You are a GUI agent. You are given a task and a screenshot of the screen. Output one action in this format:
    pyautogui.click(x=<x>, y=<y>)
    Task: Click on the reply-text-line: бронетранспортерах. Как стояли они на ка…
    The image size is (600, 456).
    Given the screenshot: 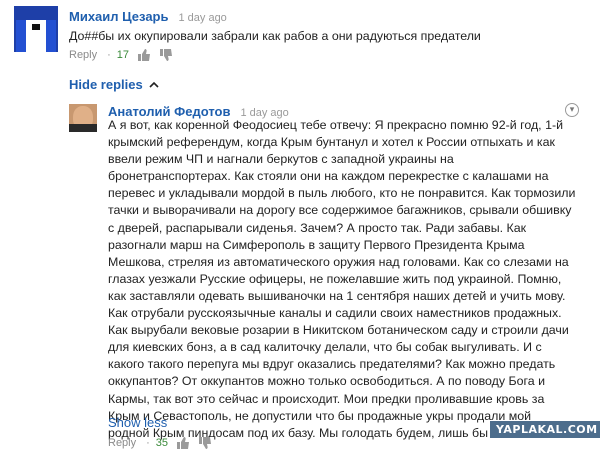 What is the action you would take?
    pyautogui.click(x=328, y=176)
    